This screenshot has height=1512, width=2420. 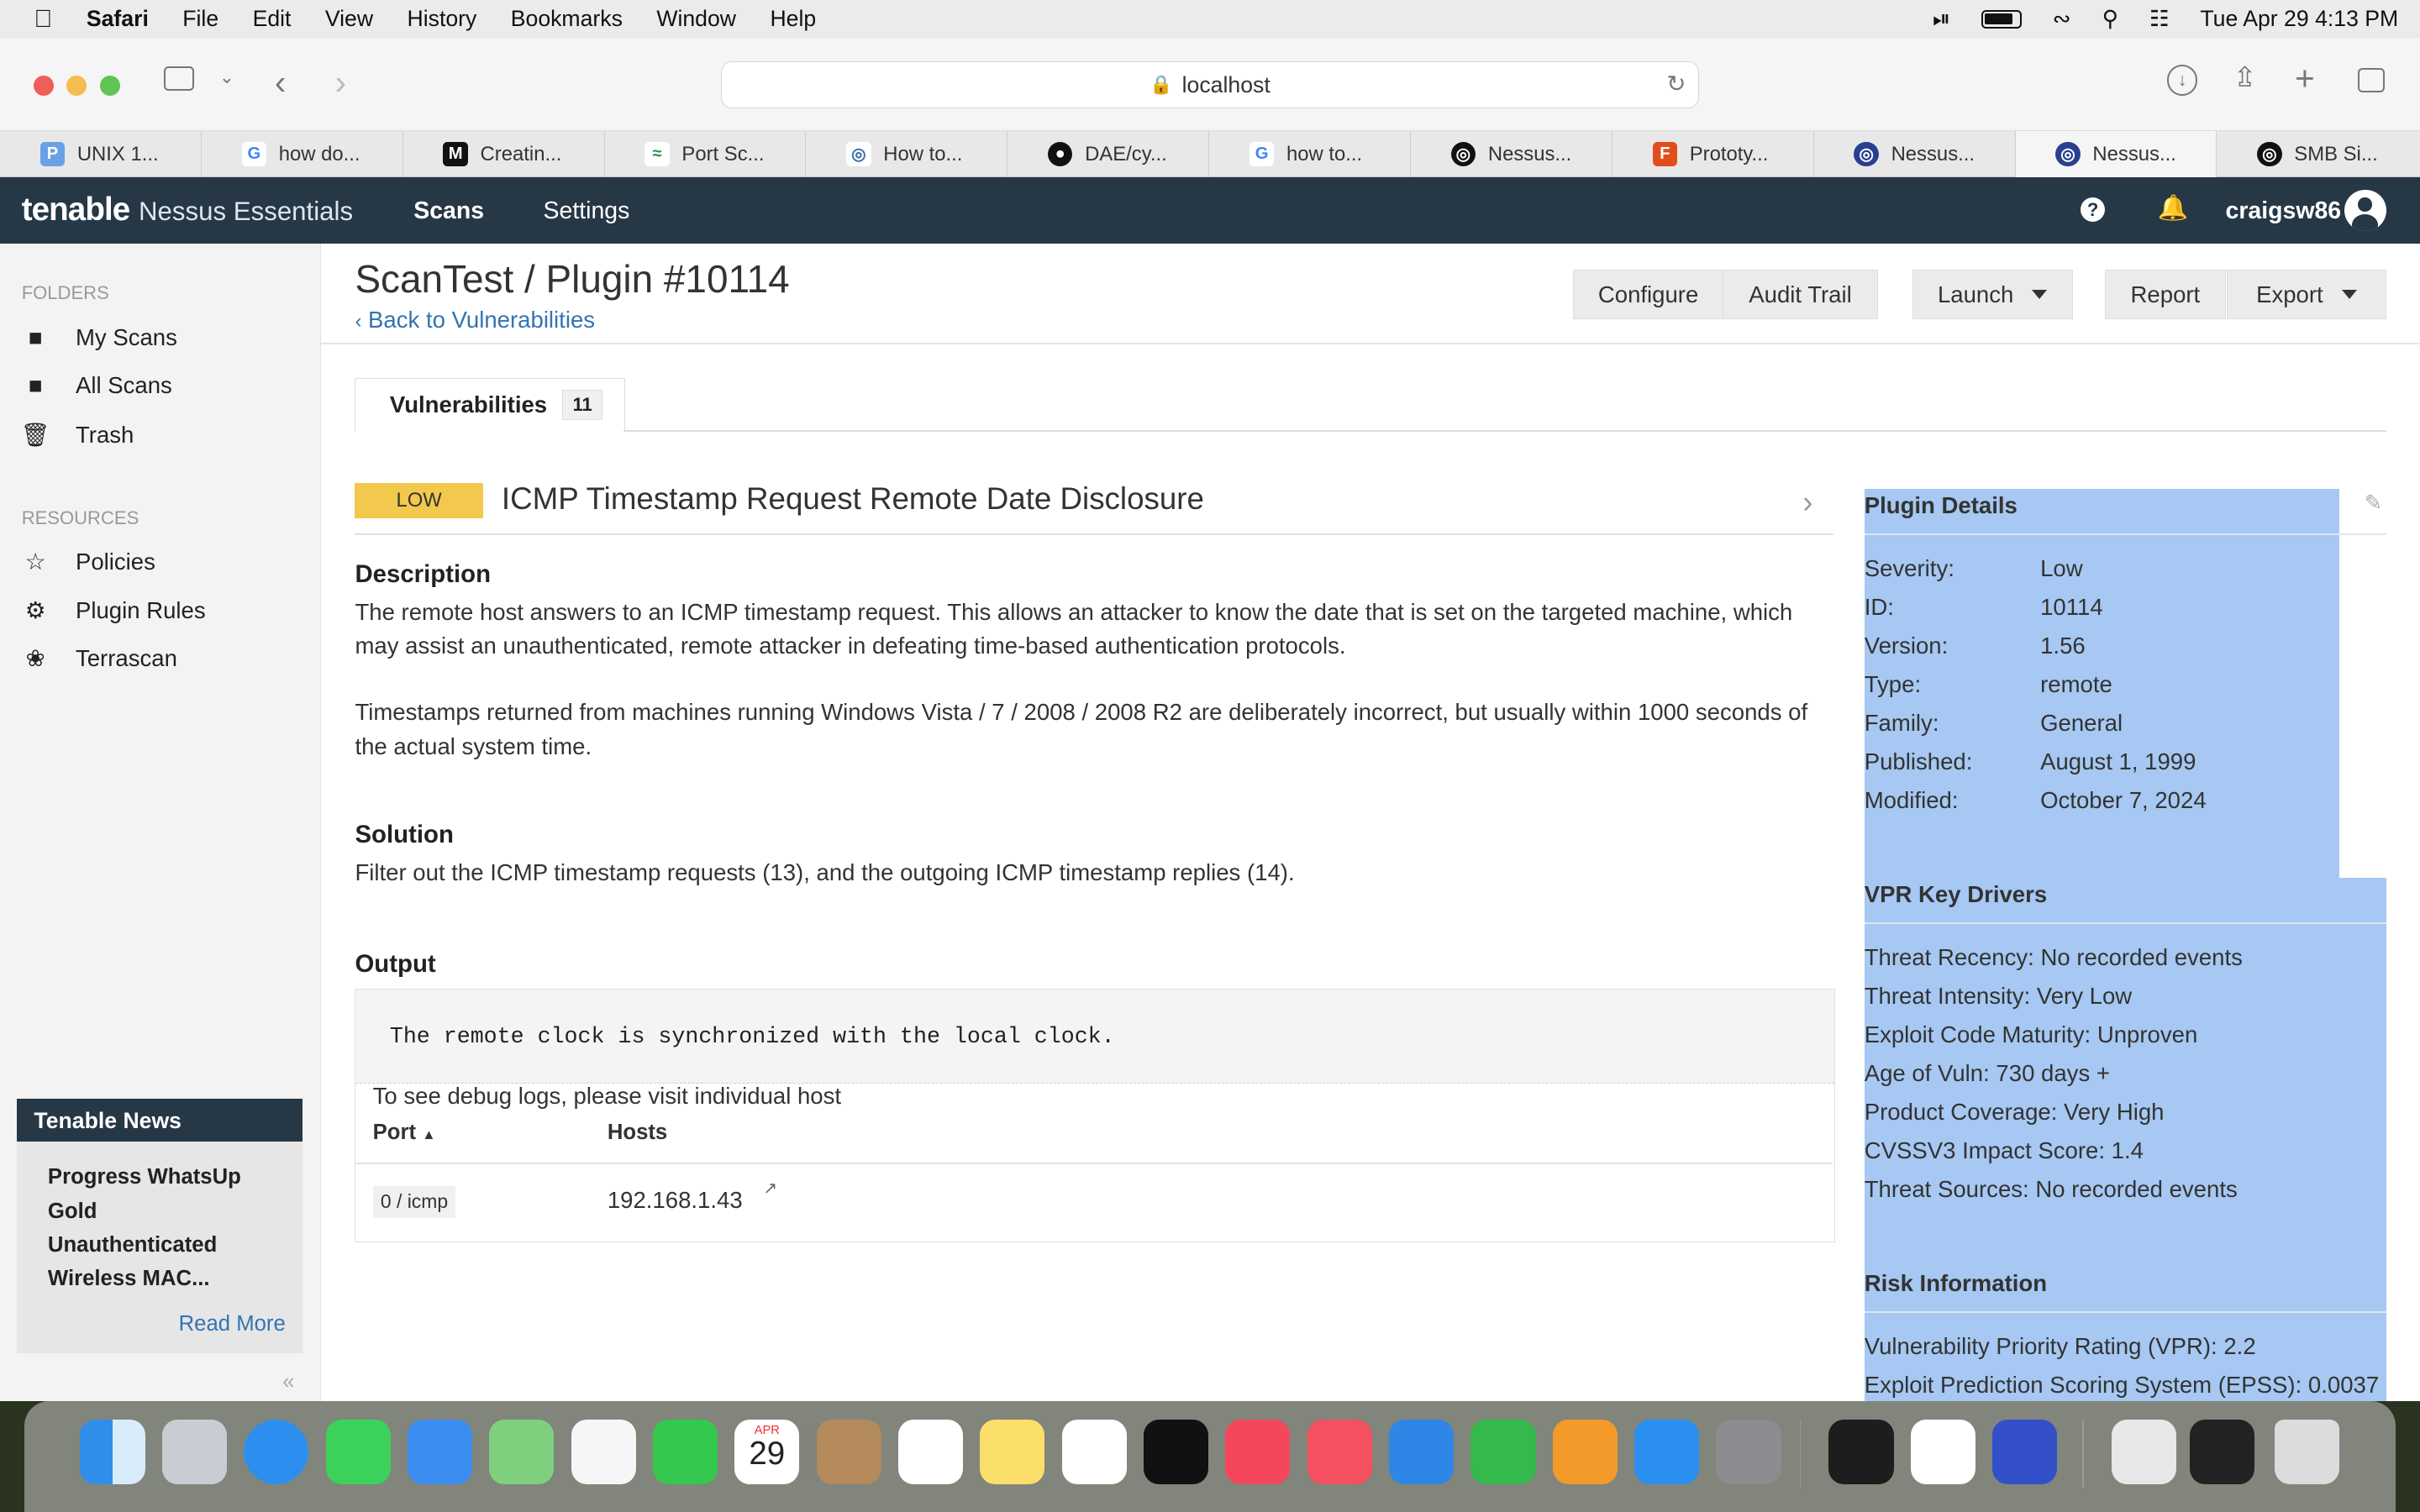 I want to click on external-link-icon: ↗, so click(x=770, y=1188).